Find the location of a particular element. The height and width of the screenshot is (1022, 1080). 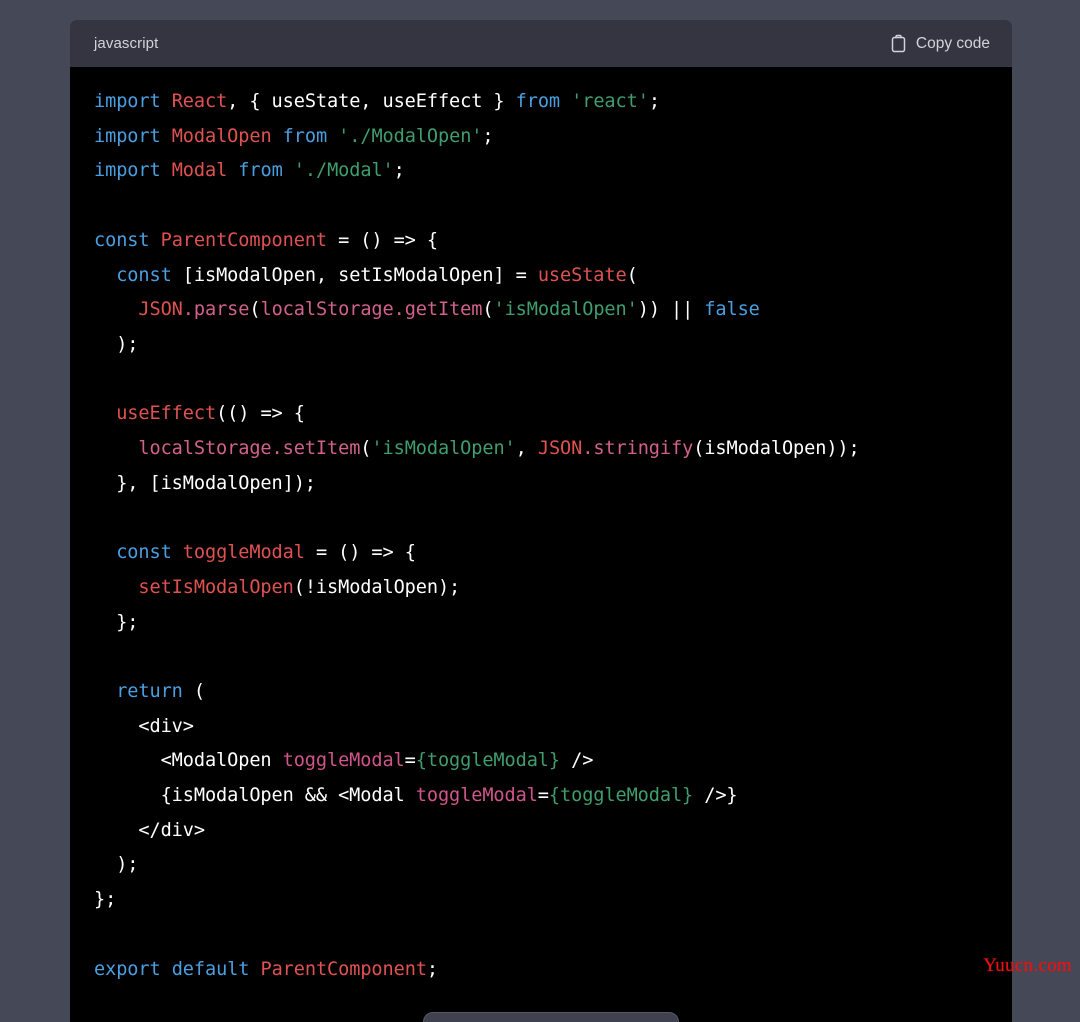

language-label: javascript is located at coordinates (126, 43).